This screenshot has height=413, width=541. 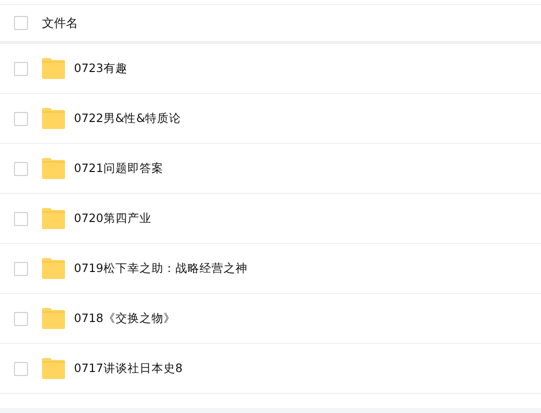 I want to click on folder-name: 0717讲谈社日本史8, so click(x=128, y=368).